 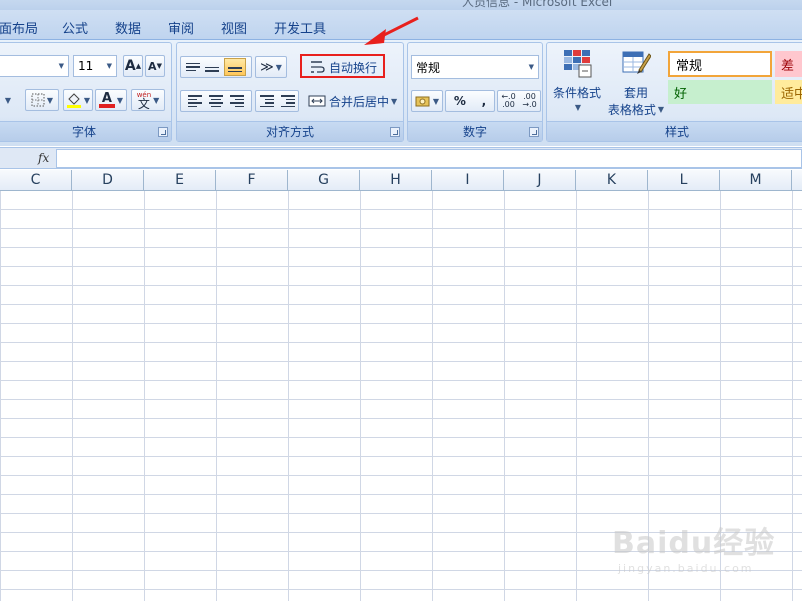 I want to click on align-bottom-icon, so click(x=234, y=67).